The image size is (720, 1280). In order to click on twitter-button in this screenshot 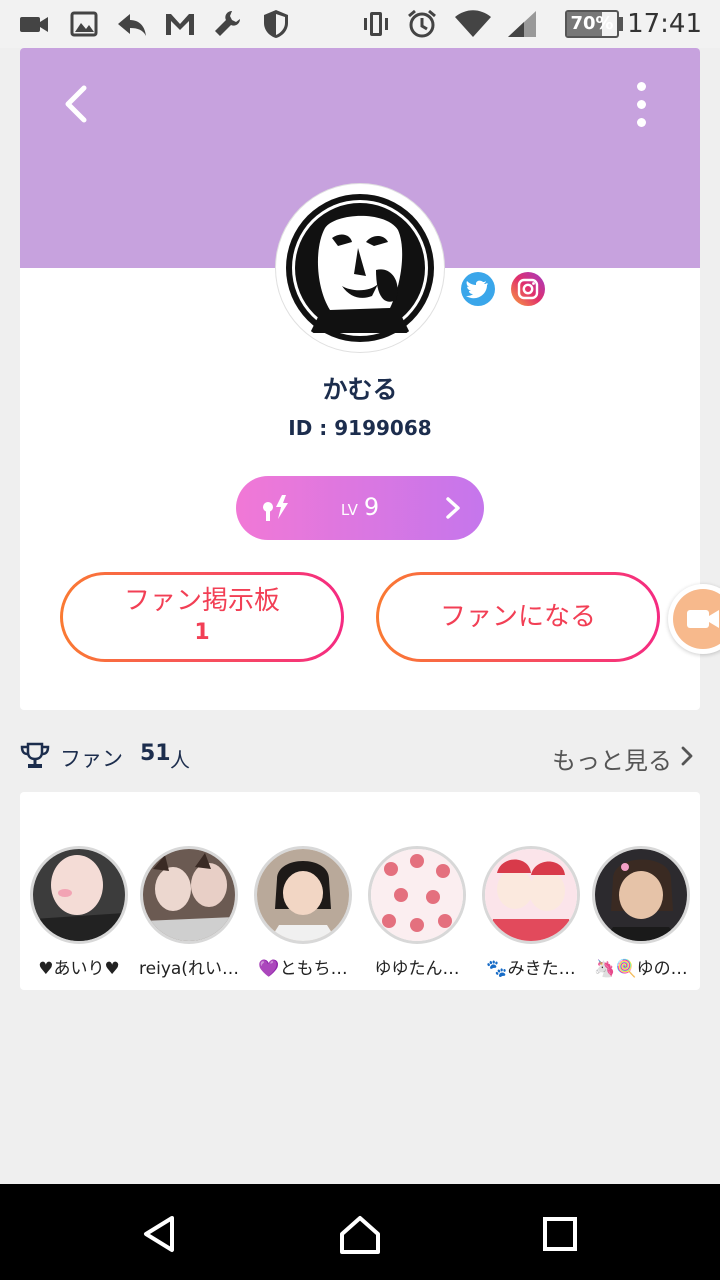, I will do `click(478, 289)`.